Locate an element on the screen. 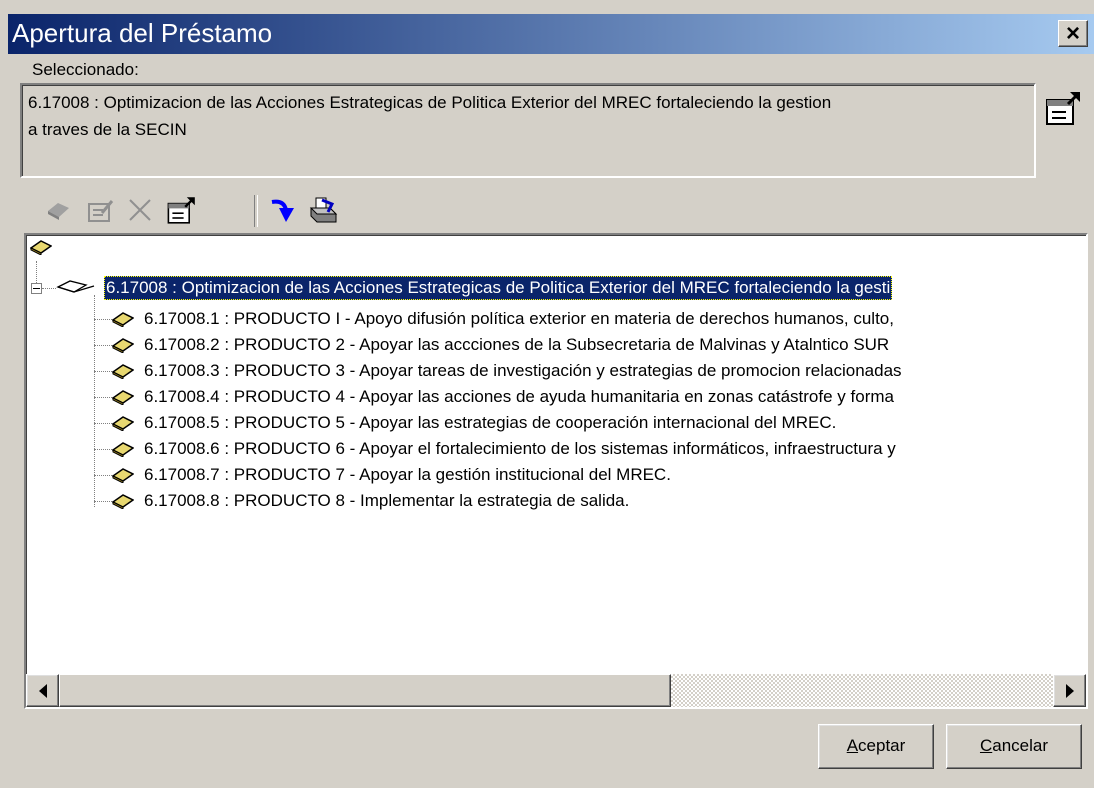 This screenshot has width=1094, height=788. scroll-track is located at coordinates (862, 690).